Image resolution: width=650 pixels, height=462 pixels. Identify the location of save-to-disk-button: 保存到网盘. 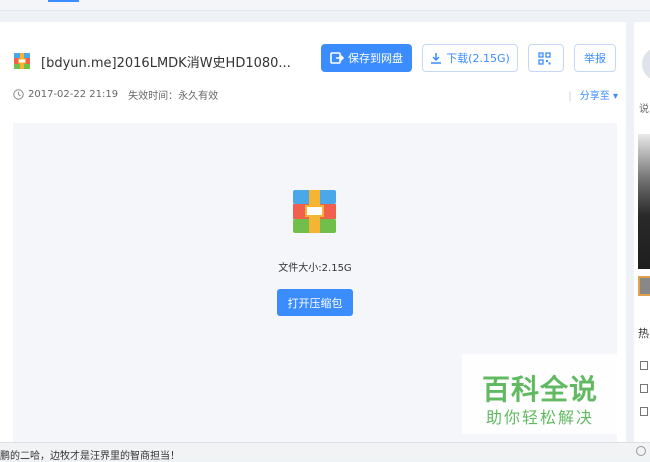
(366, 58).